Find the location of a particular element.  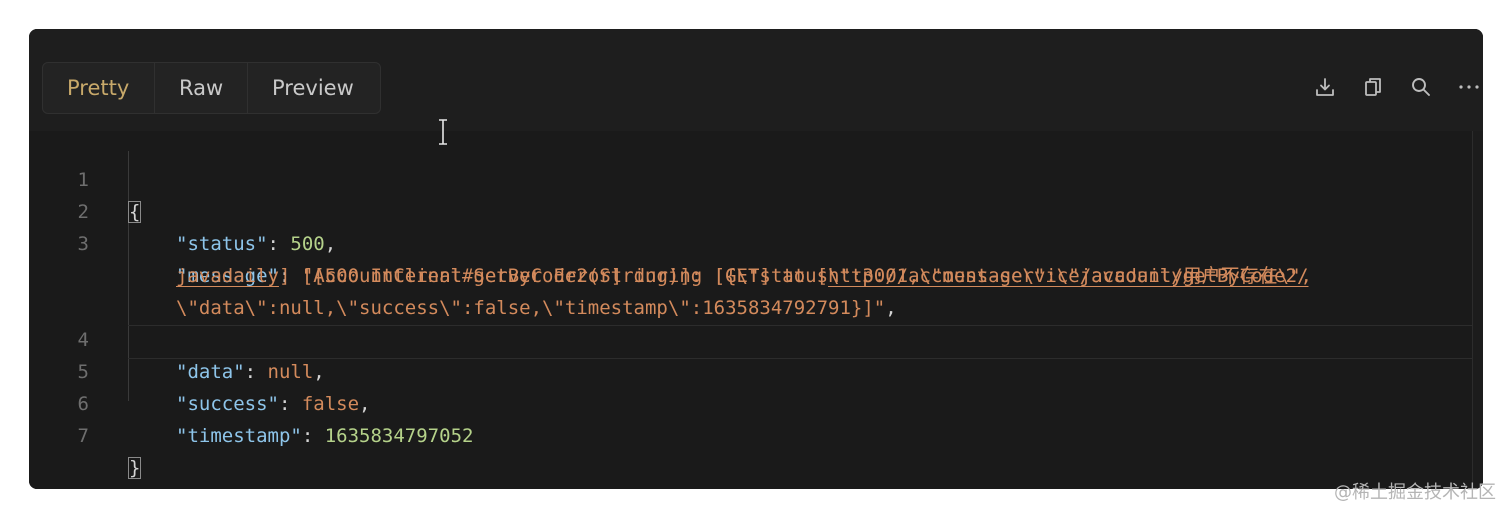

close-brace: } is located at coordinates (135, 468).